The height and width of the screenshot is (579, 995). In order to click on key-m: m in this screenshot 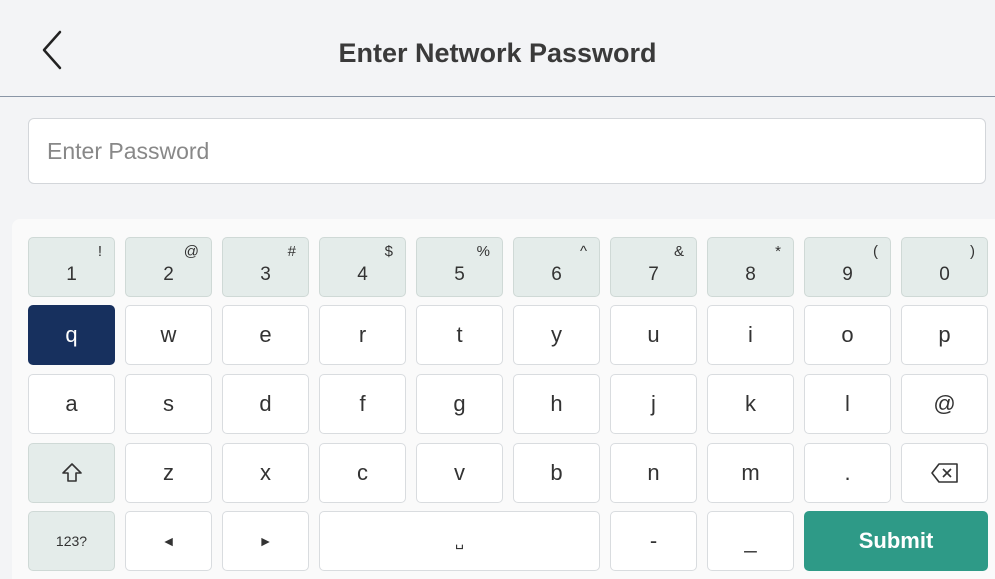, I will do `click(750, 473)`.